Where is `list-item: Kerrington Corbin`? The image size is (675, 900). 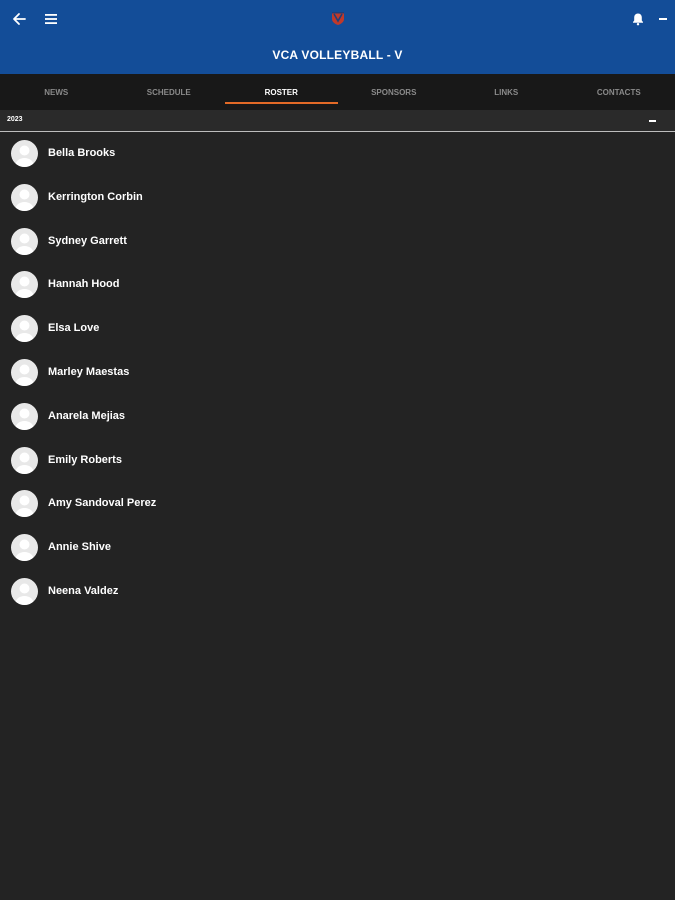
list-item: Kerrington Corbin is located at coordinates (337, 198).